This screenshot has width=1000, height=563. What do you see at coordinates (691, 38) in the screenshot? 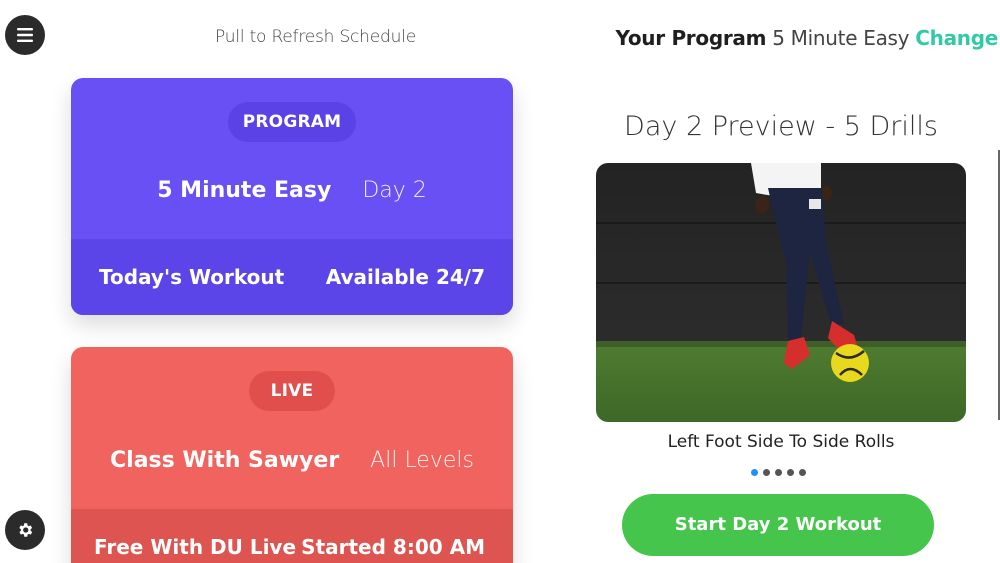
I see `program-label: Your Program` at bounding box center [691, 38].